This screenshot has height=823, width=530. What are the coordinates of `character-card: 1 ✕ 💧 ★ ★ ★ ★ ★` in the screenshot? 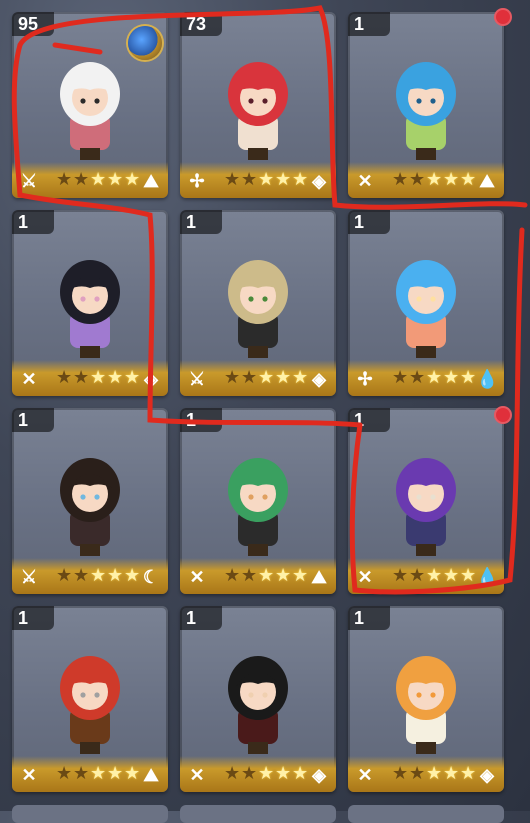 It's located at (426, 501).